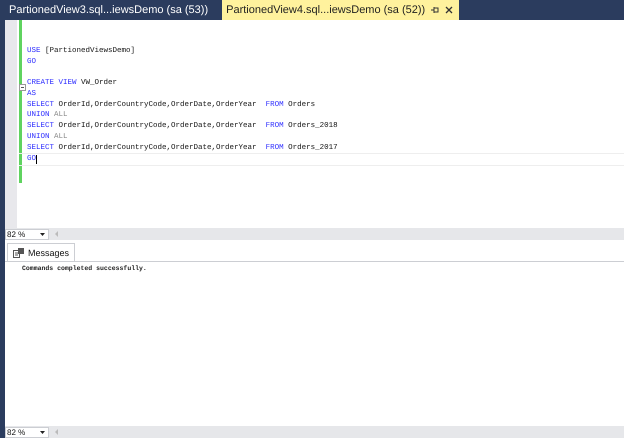 This screenshot has height=438, width=624. Describe the element at coordinates (37, 159) in the screenshot. I see `text-caret` at that location.